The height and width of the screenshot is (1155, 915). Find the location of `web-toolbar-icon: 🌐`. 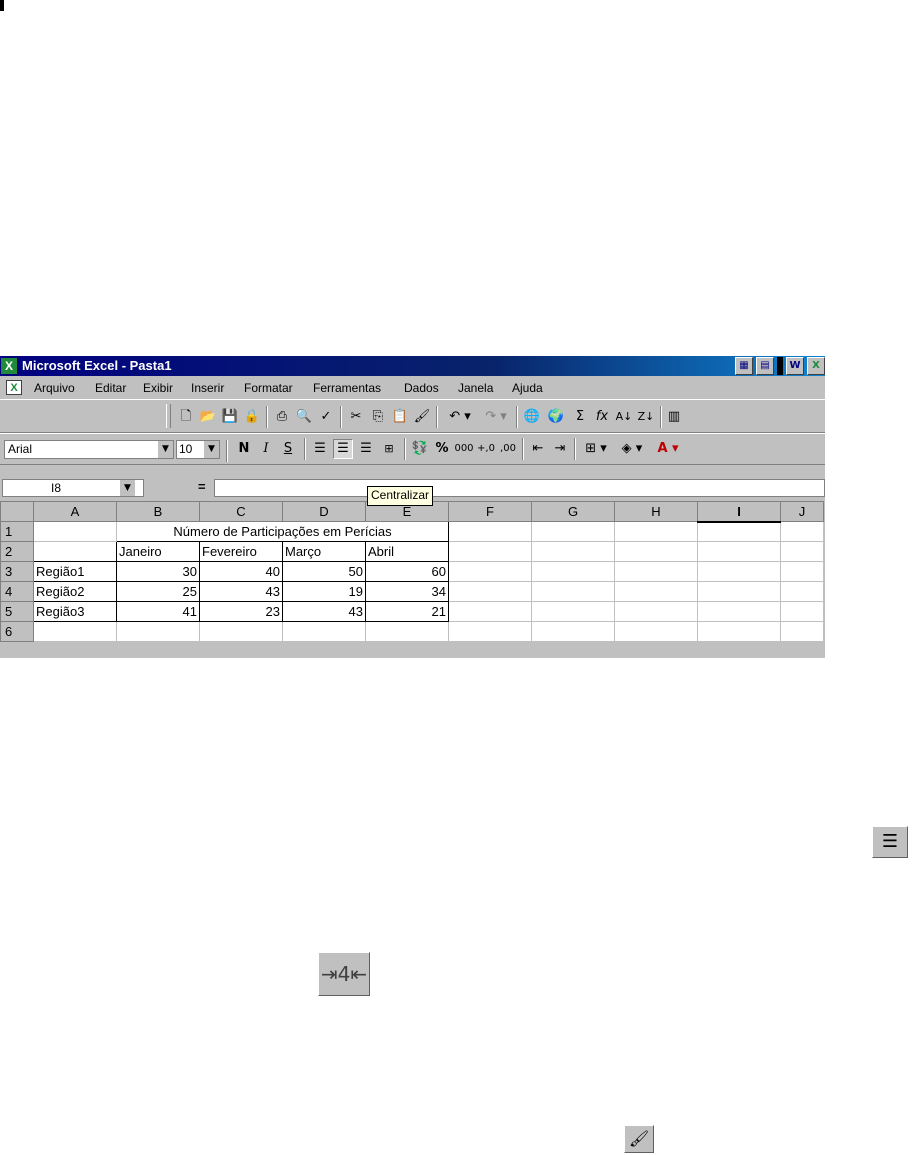

web-toolbar-icon: 🌐 is located at coordinates (532, 417).